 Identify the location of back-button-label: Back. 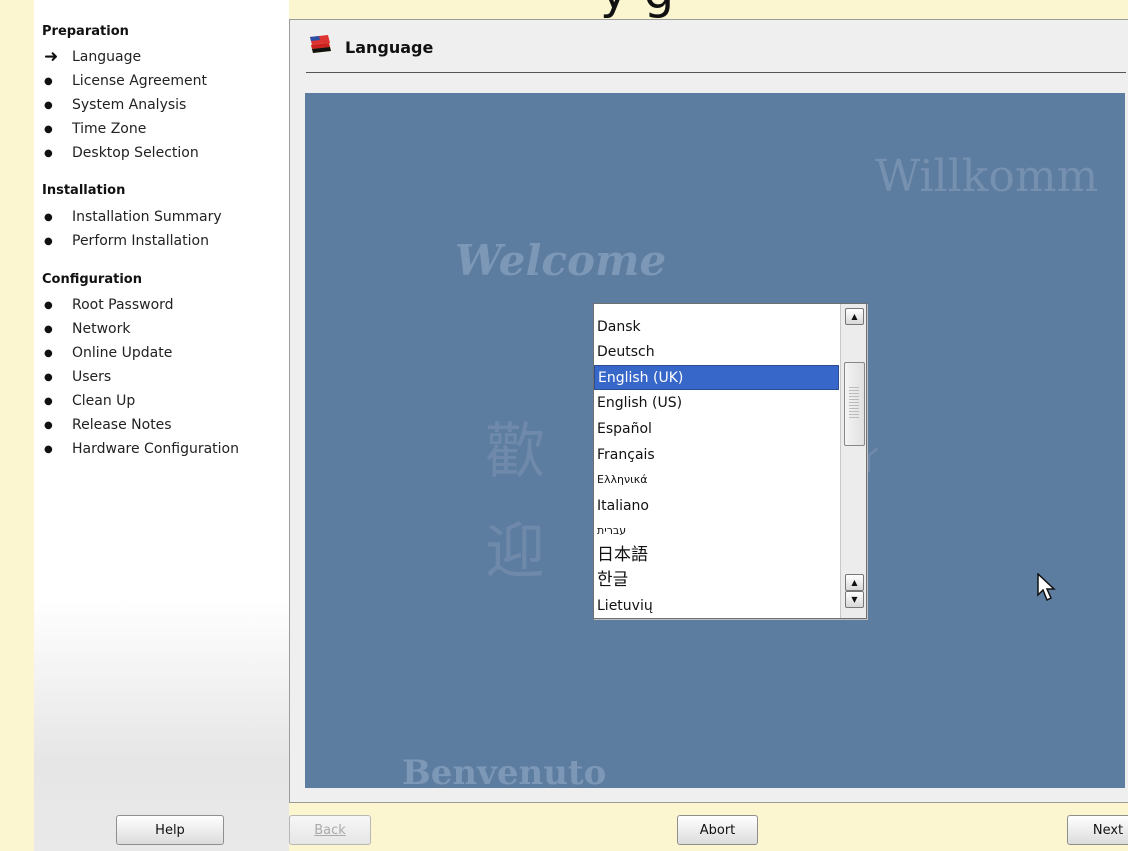
(330, 830).